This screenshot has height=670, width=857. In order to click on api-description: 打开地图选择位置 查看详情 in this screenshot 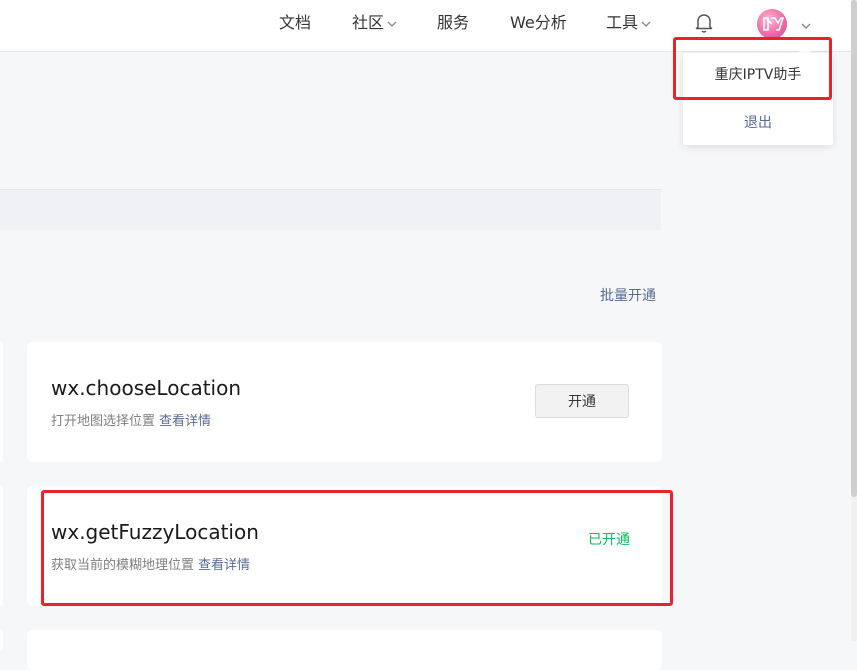, I will do `click(131, 422)`.